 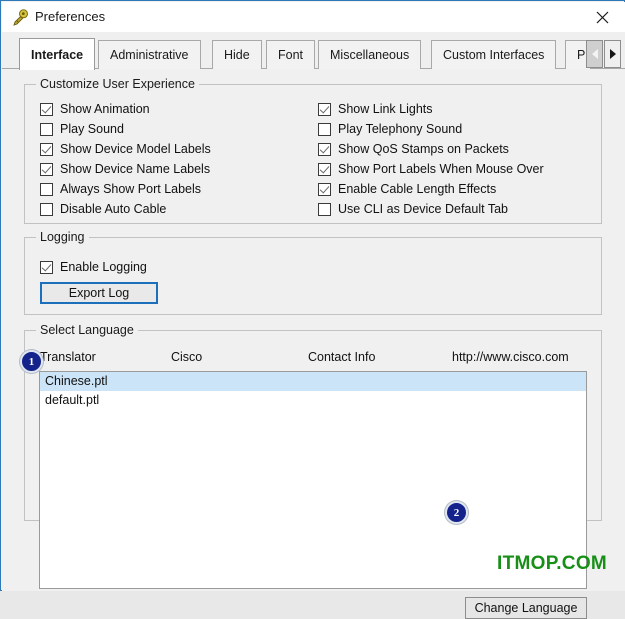 I want to click on checkbox-disable-auto-cable: Disable Auto Cable, so click(x=103, y=209).